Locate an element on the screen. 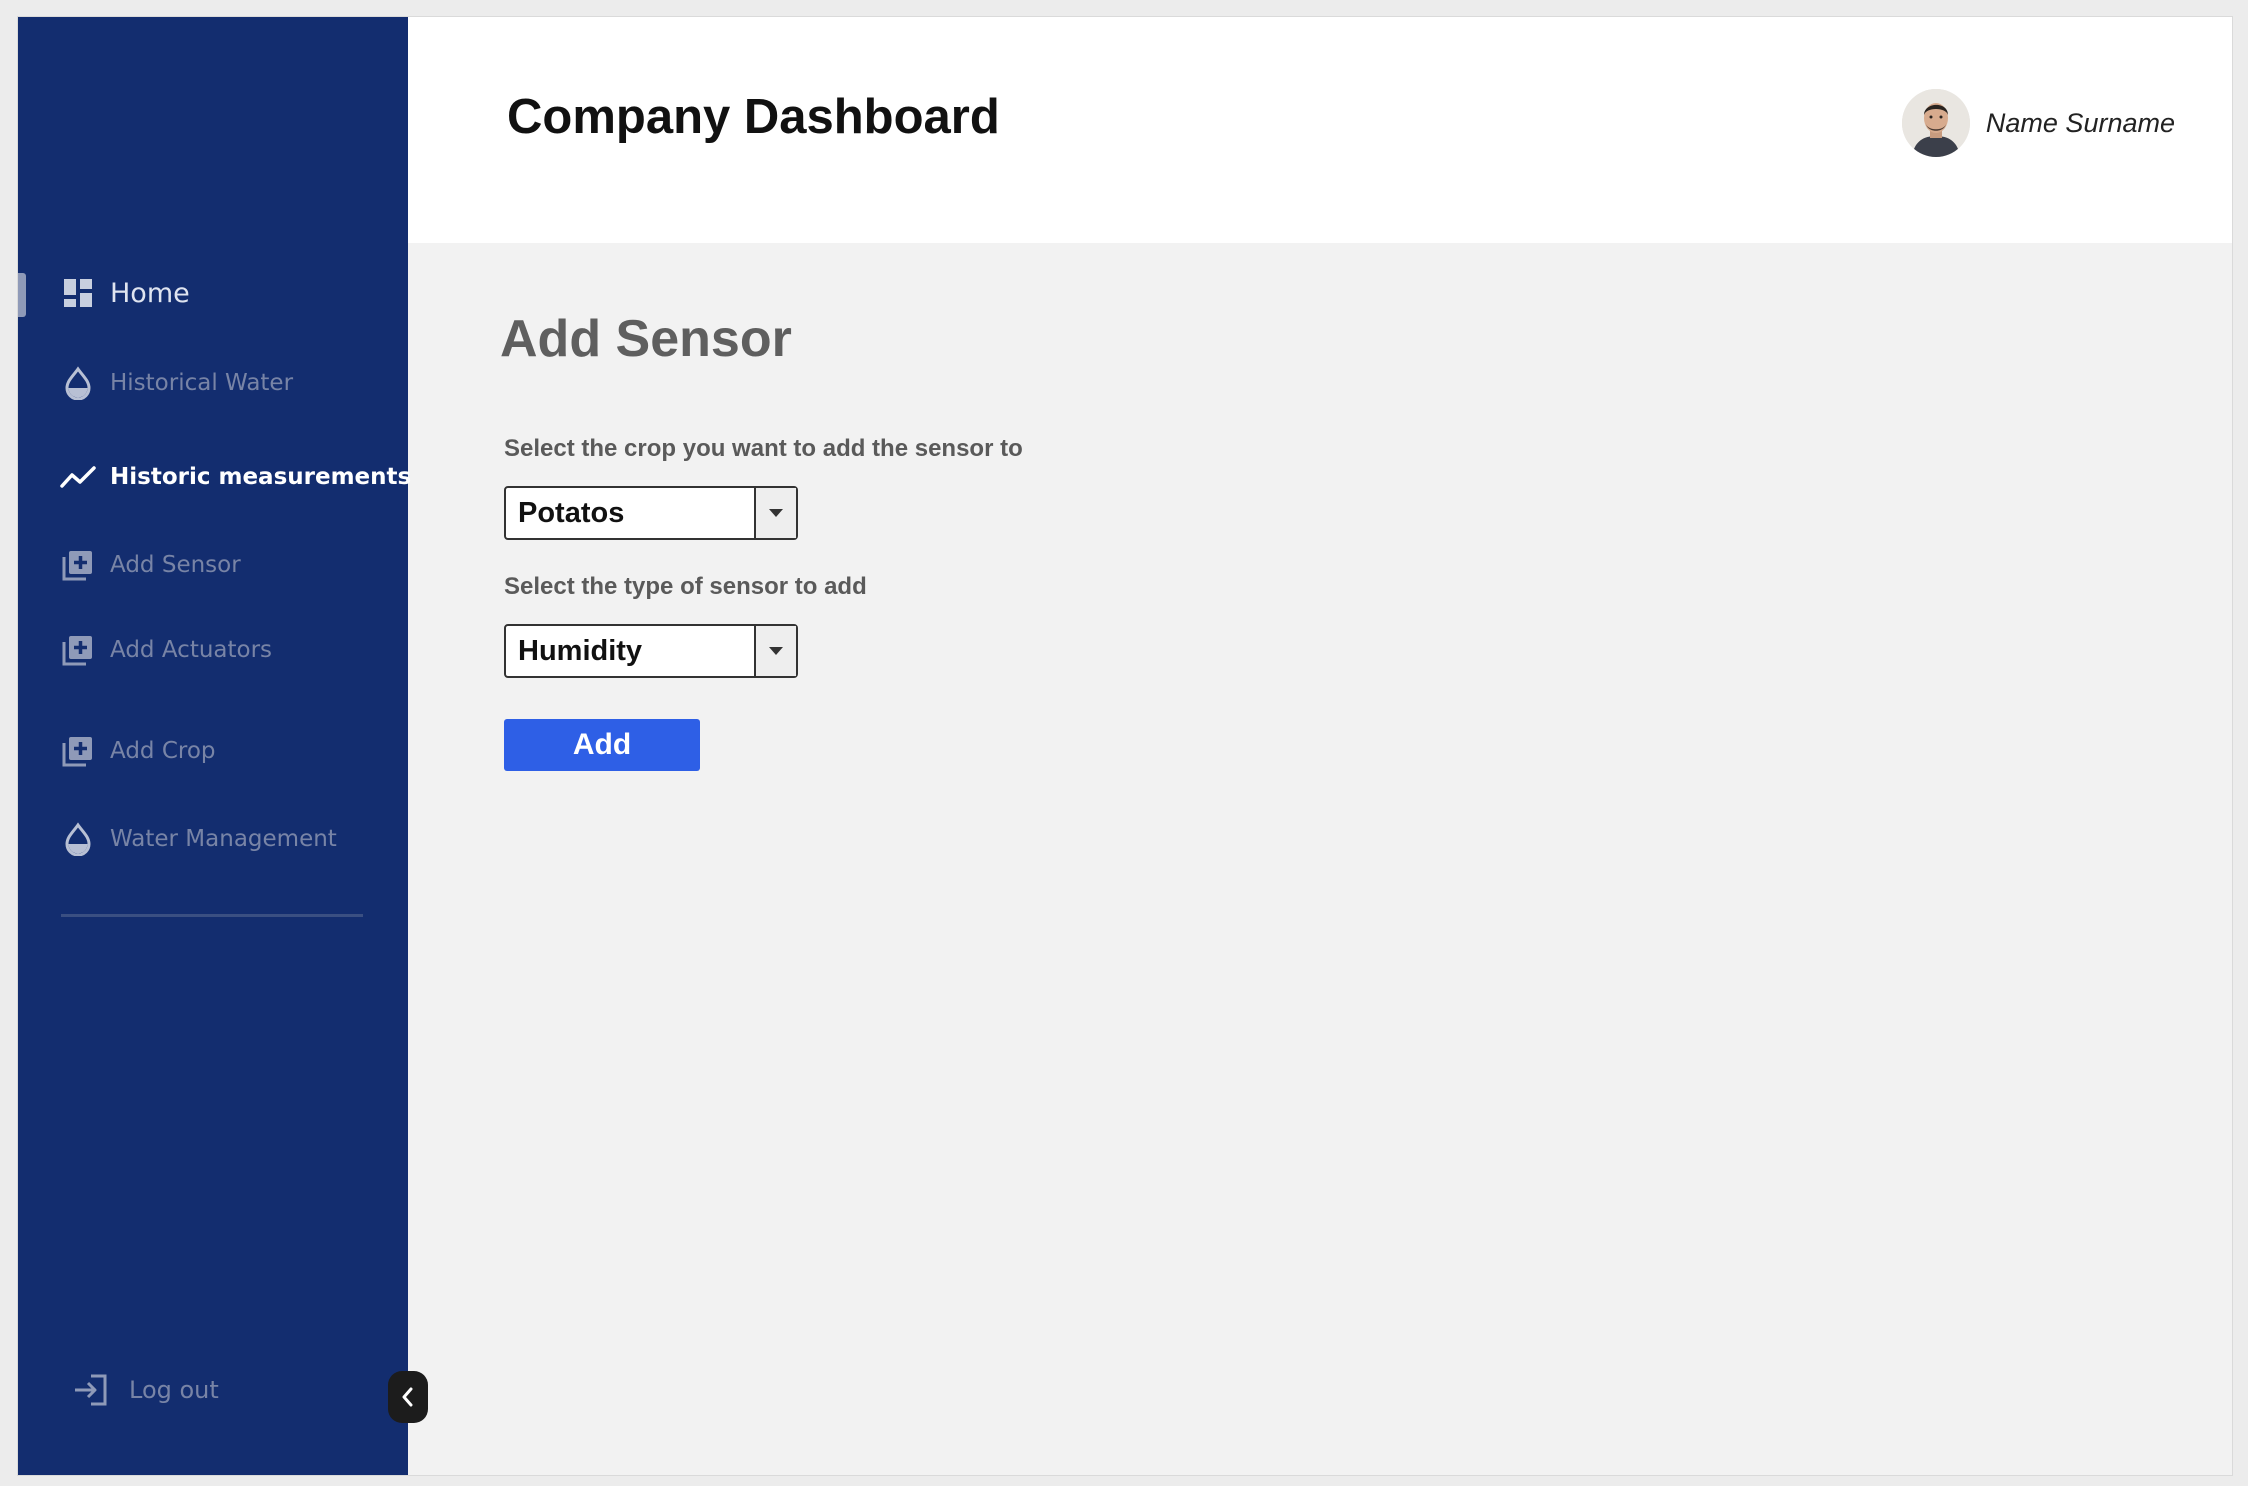 The image size is (2248, 1486). login-arrow-icon is located at coordinates (91, 1390).